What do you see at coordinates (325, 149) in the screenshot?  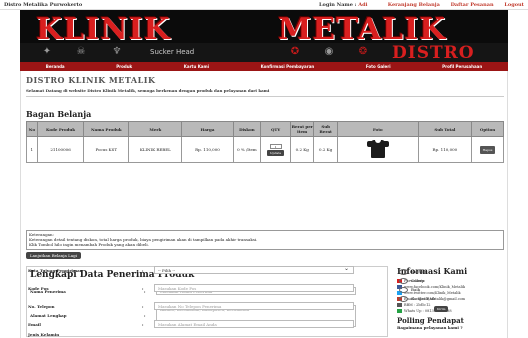 I see `cell-sub-berat: 0.2 Kg` at bounding box center [325, 149].